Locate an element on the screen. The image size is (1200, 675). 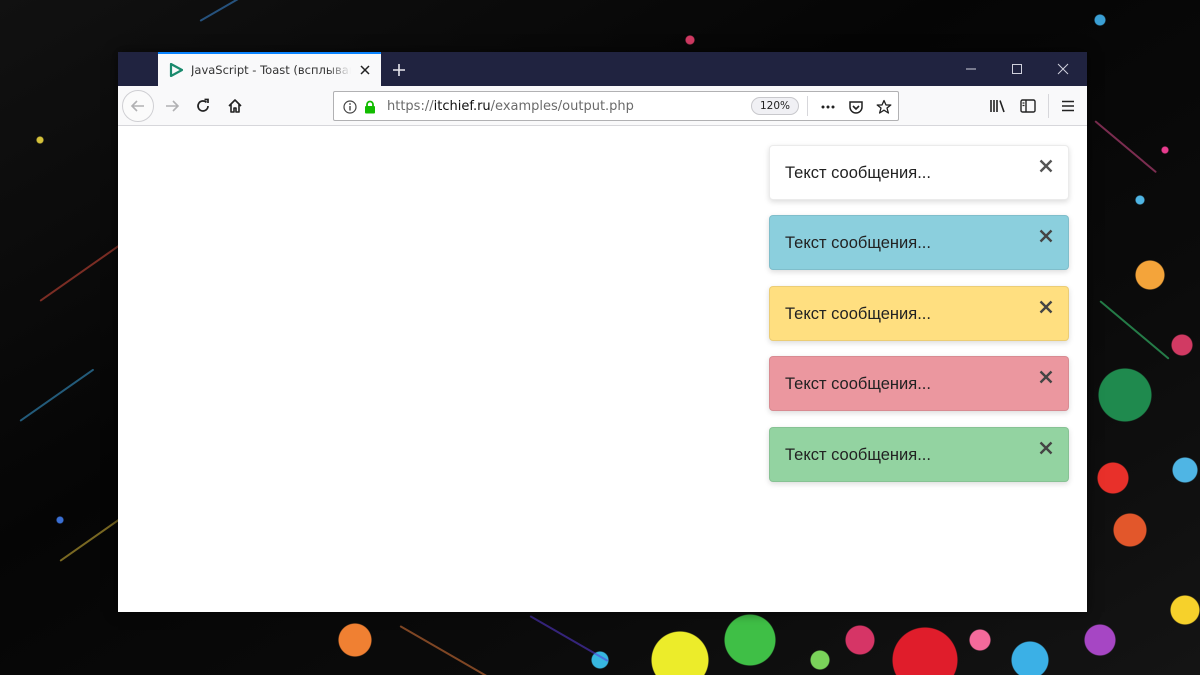
close-window-button is located at coordinates (1063, 69).